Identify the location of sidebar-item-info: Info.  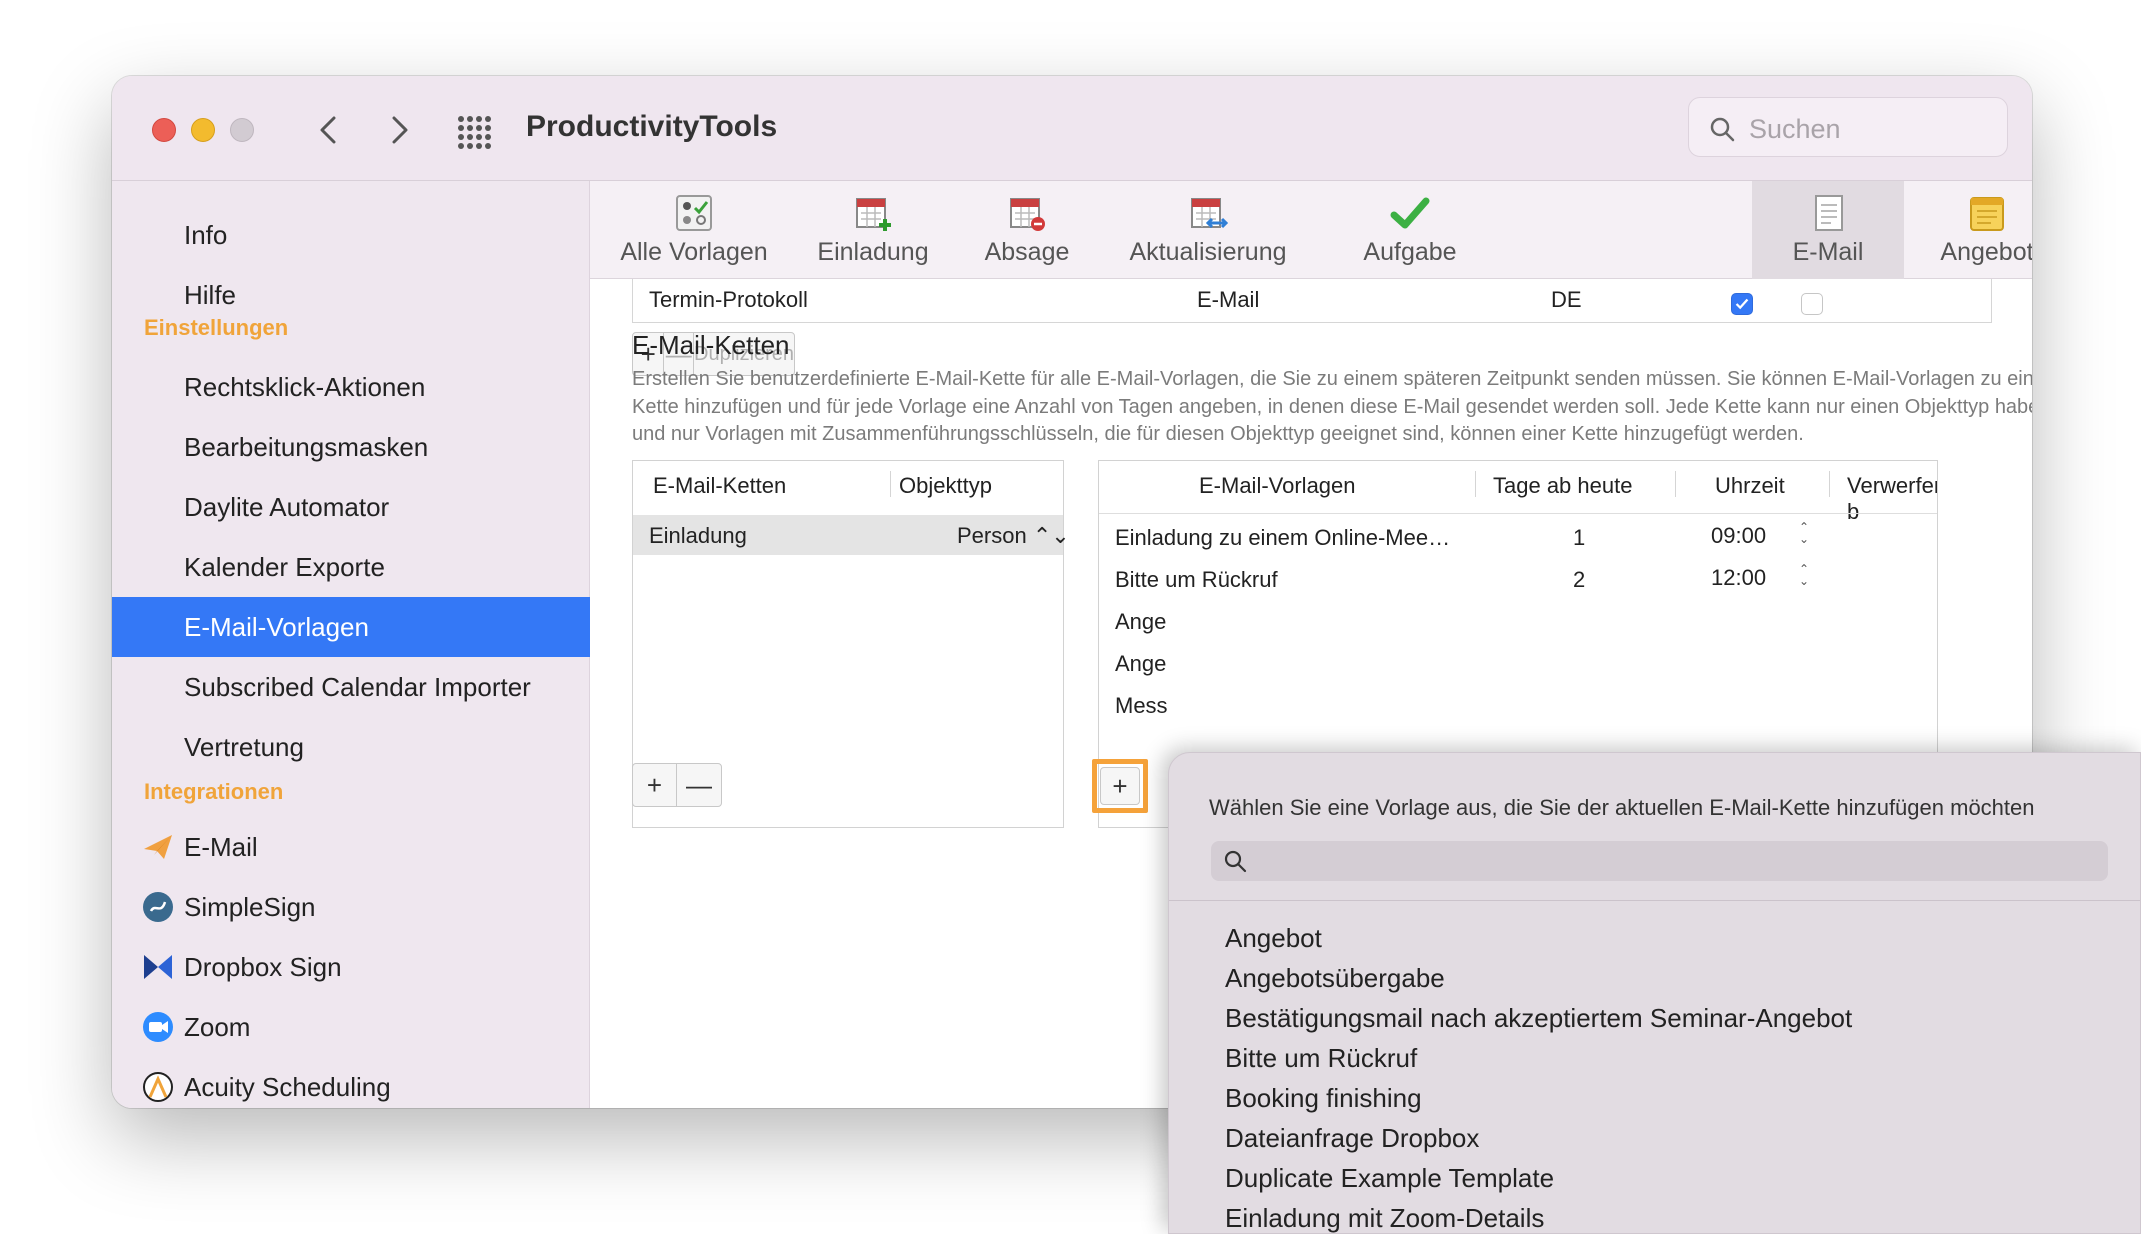
(351, 235).